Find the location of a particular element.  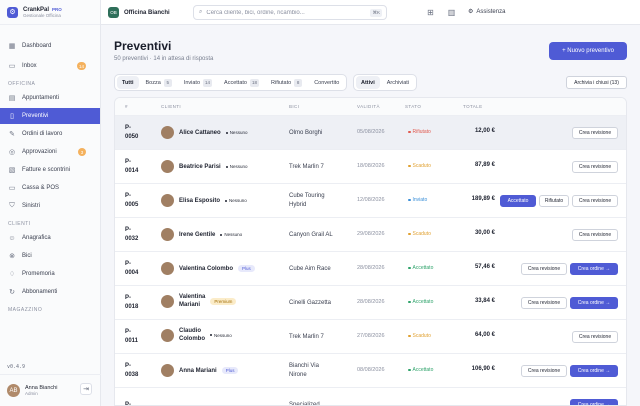

quote-id: P- 0005 is located at coordinates (132, 200).